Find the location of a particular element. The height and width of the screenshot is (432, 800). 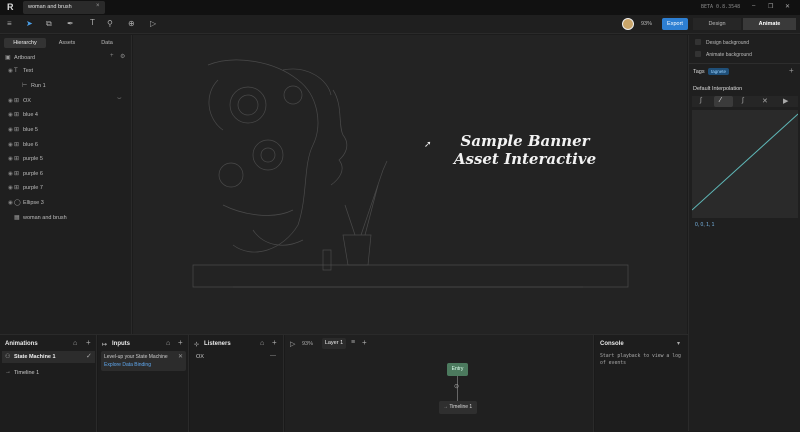

add-animation-icon: + is located at coordinates (88, 343).